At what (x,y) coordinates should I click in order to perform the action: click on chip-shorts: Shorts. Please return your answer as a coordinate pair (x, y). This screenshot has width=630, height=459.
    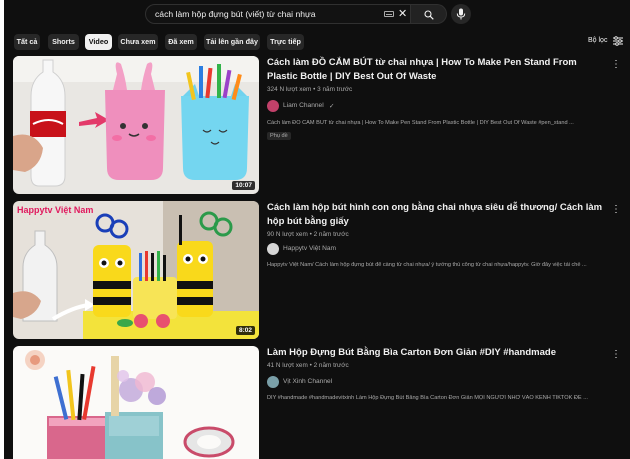
    Looking at the image, I should click on (63, 42).